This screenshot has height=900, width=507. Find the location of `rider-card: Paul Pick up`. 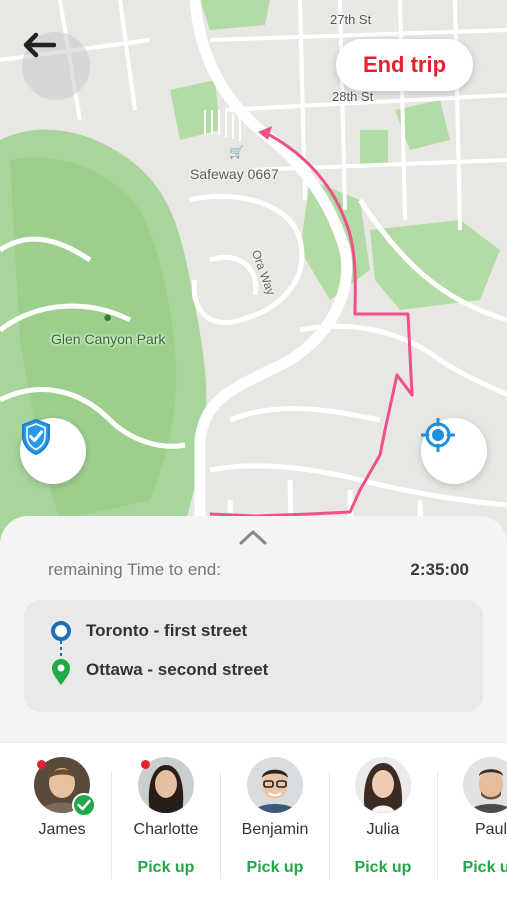

rider-card: Paul Pick up is located at coordinates (472, 822).